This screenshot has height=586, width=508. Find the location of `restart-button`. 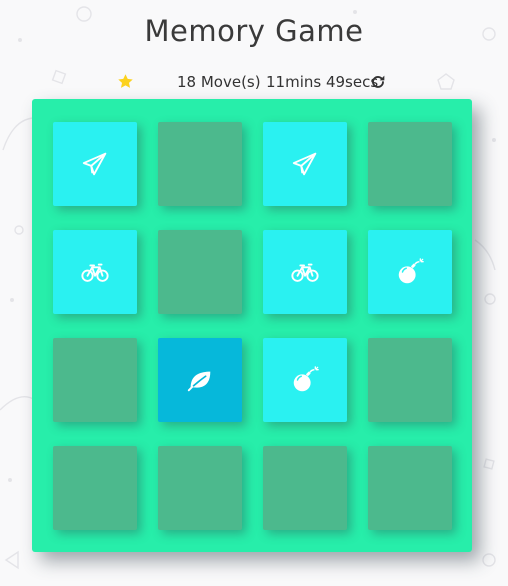

restart-button is located at coordinates (378, 82).